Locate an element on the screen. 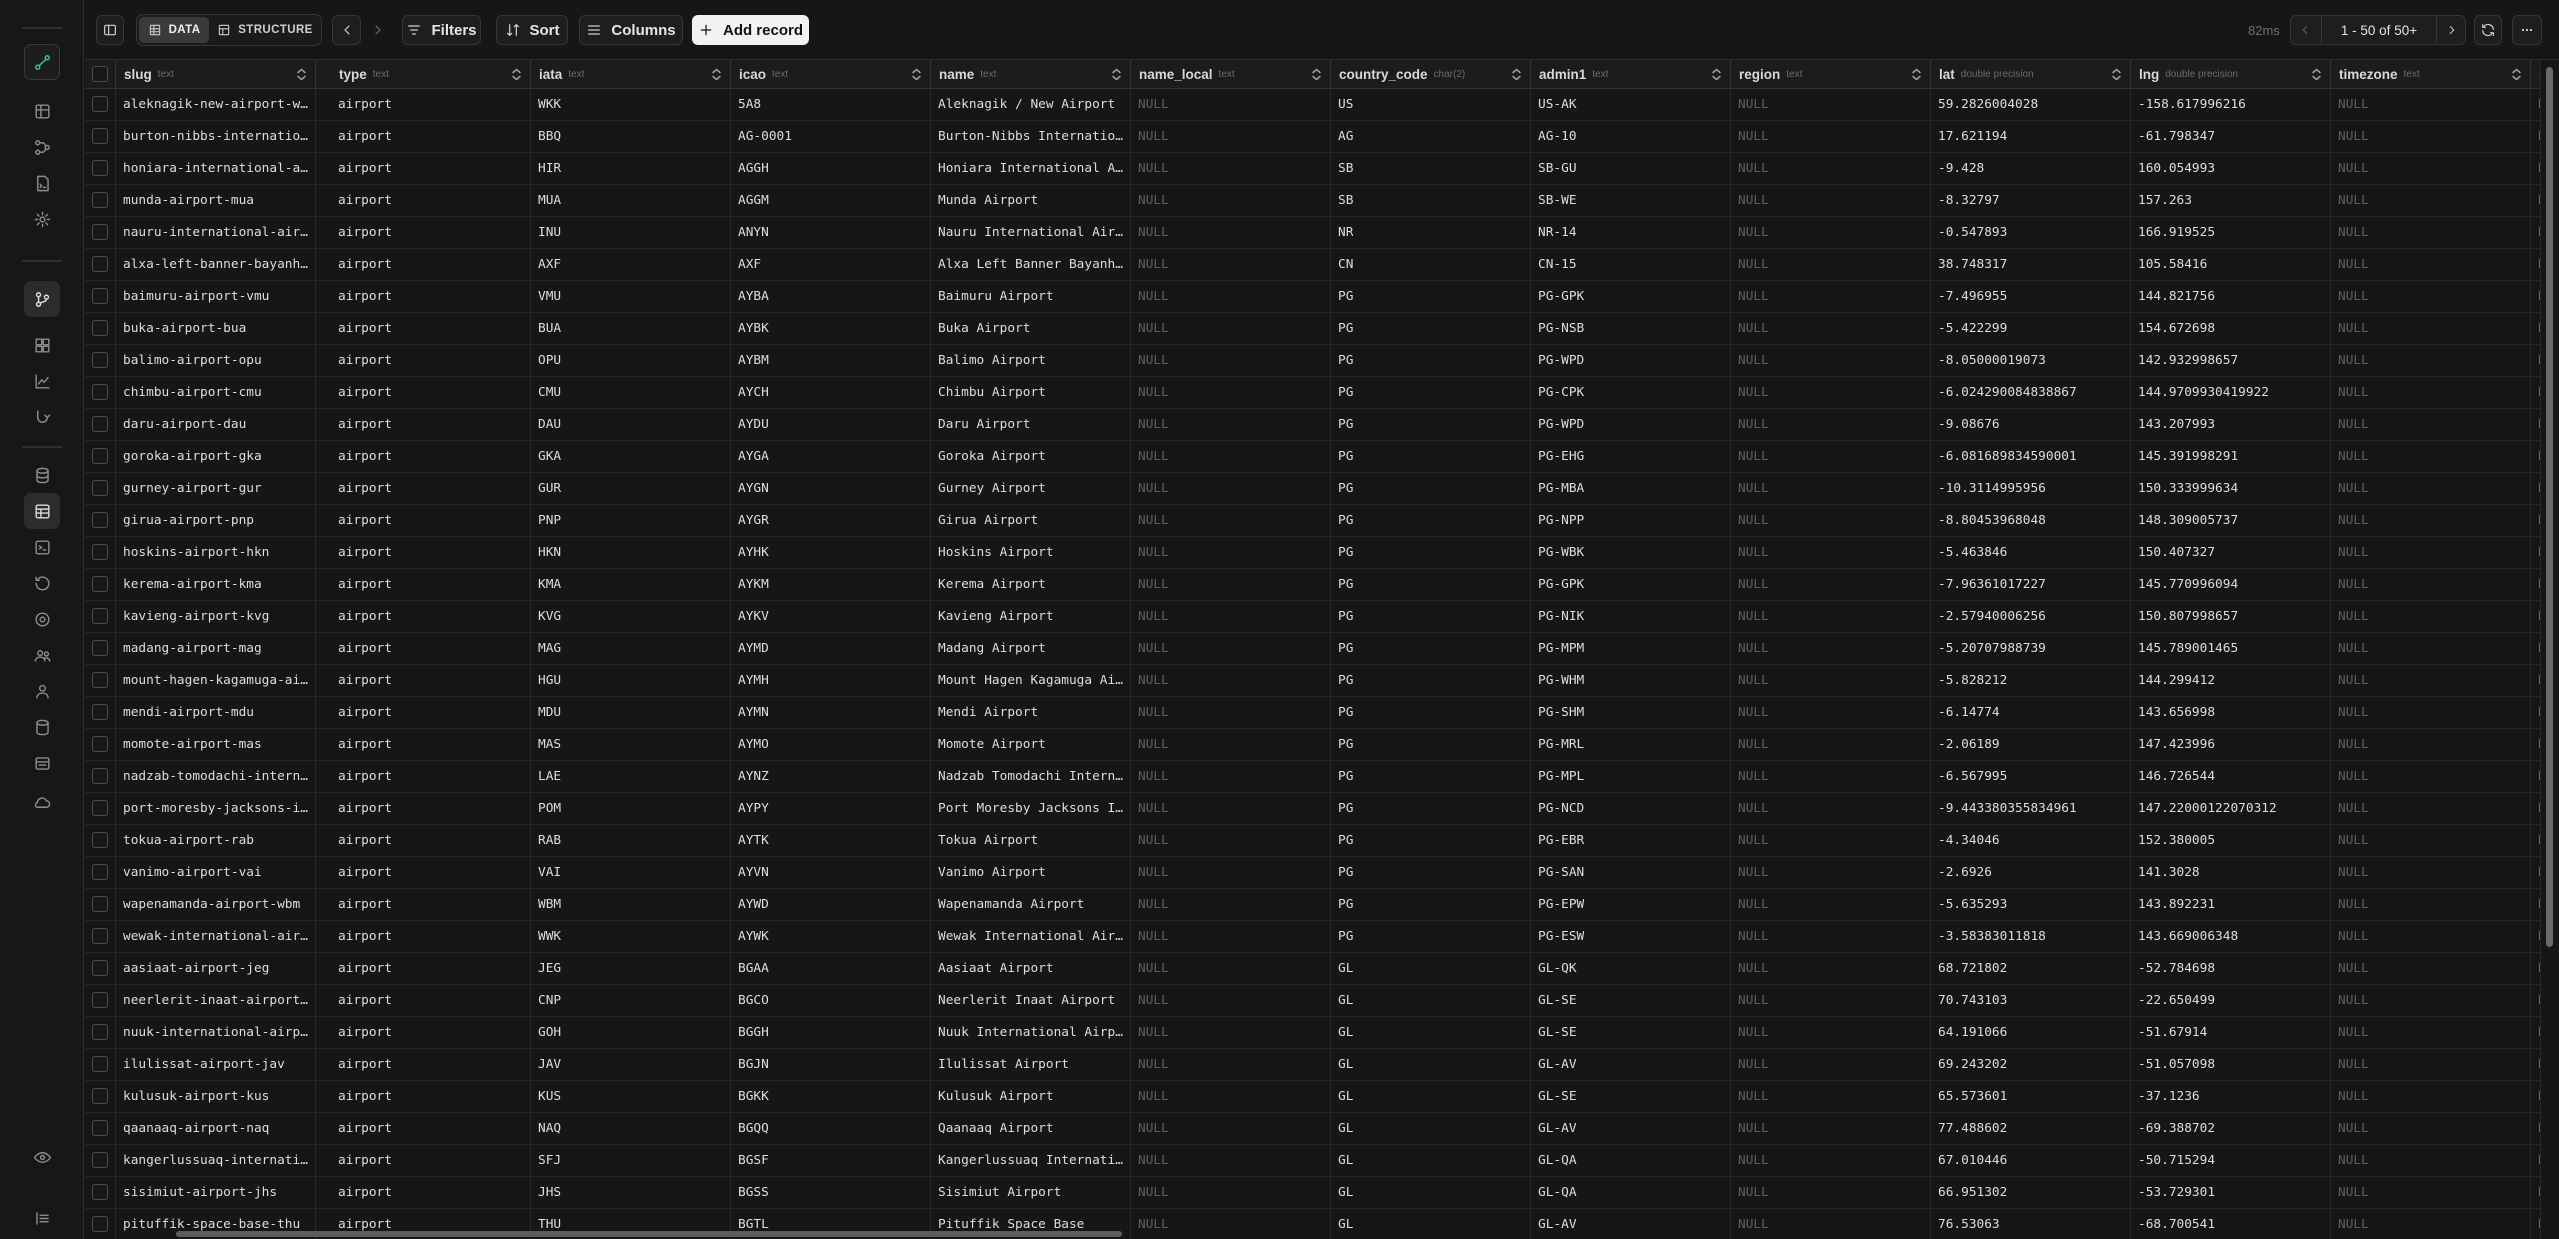 This screenshot has width=2559, height=1239. cell-lat: -6.081689834590001 is located at coordinates (2031, 456).